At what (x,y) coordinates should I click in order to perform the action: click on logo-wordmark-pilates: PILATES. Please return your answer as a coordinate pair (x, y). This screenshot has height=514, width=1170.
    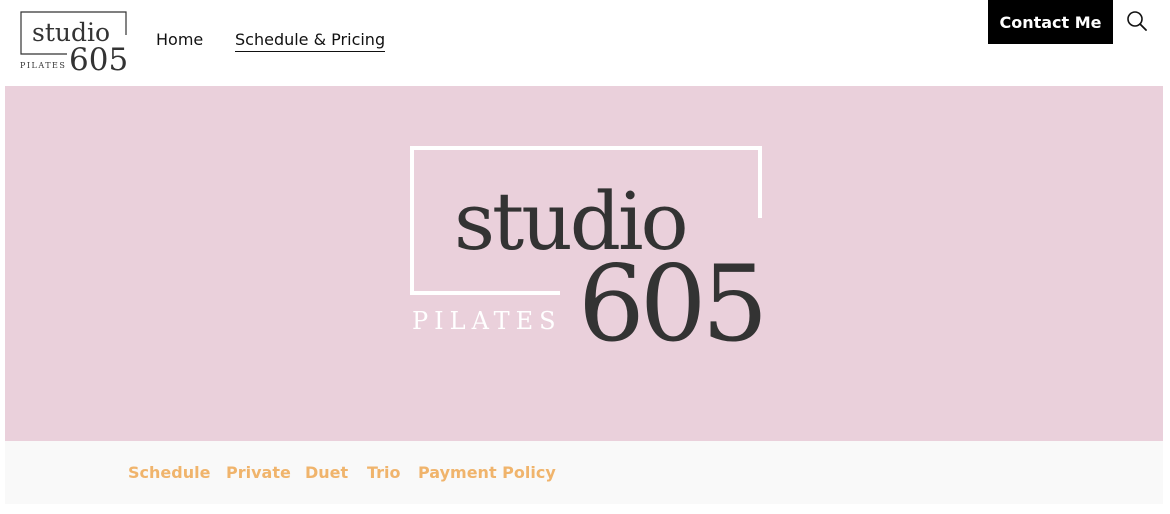
    Looking at the image, I should click on (43, 65).